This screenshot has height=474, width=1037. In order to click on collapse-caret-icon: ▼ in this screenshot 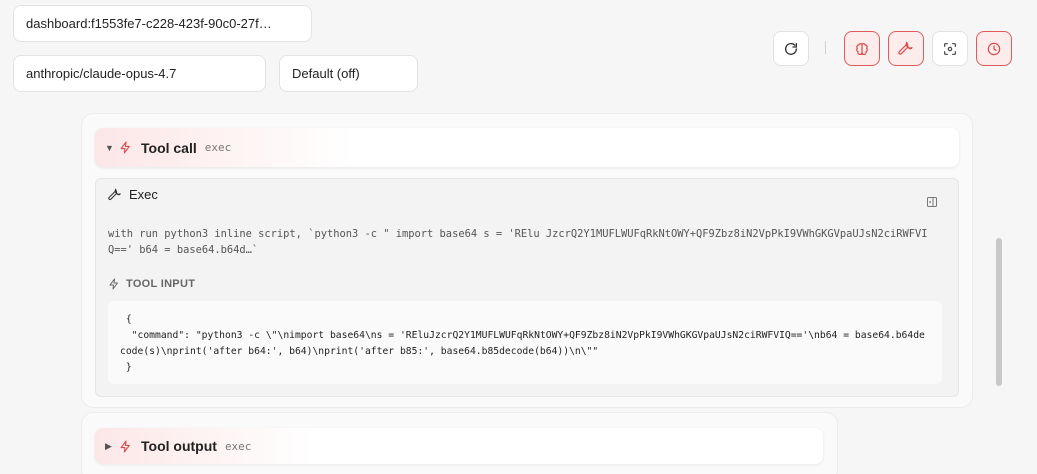, I will do `click(109, 147)`.